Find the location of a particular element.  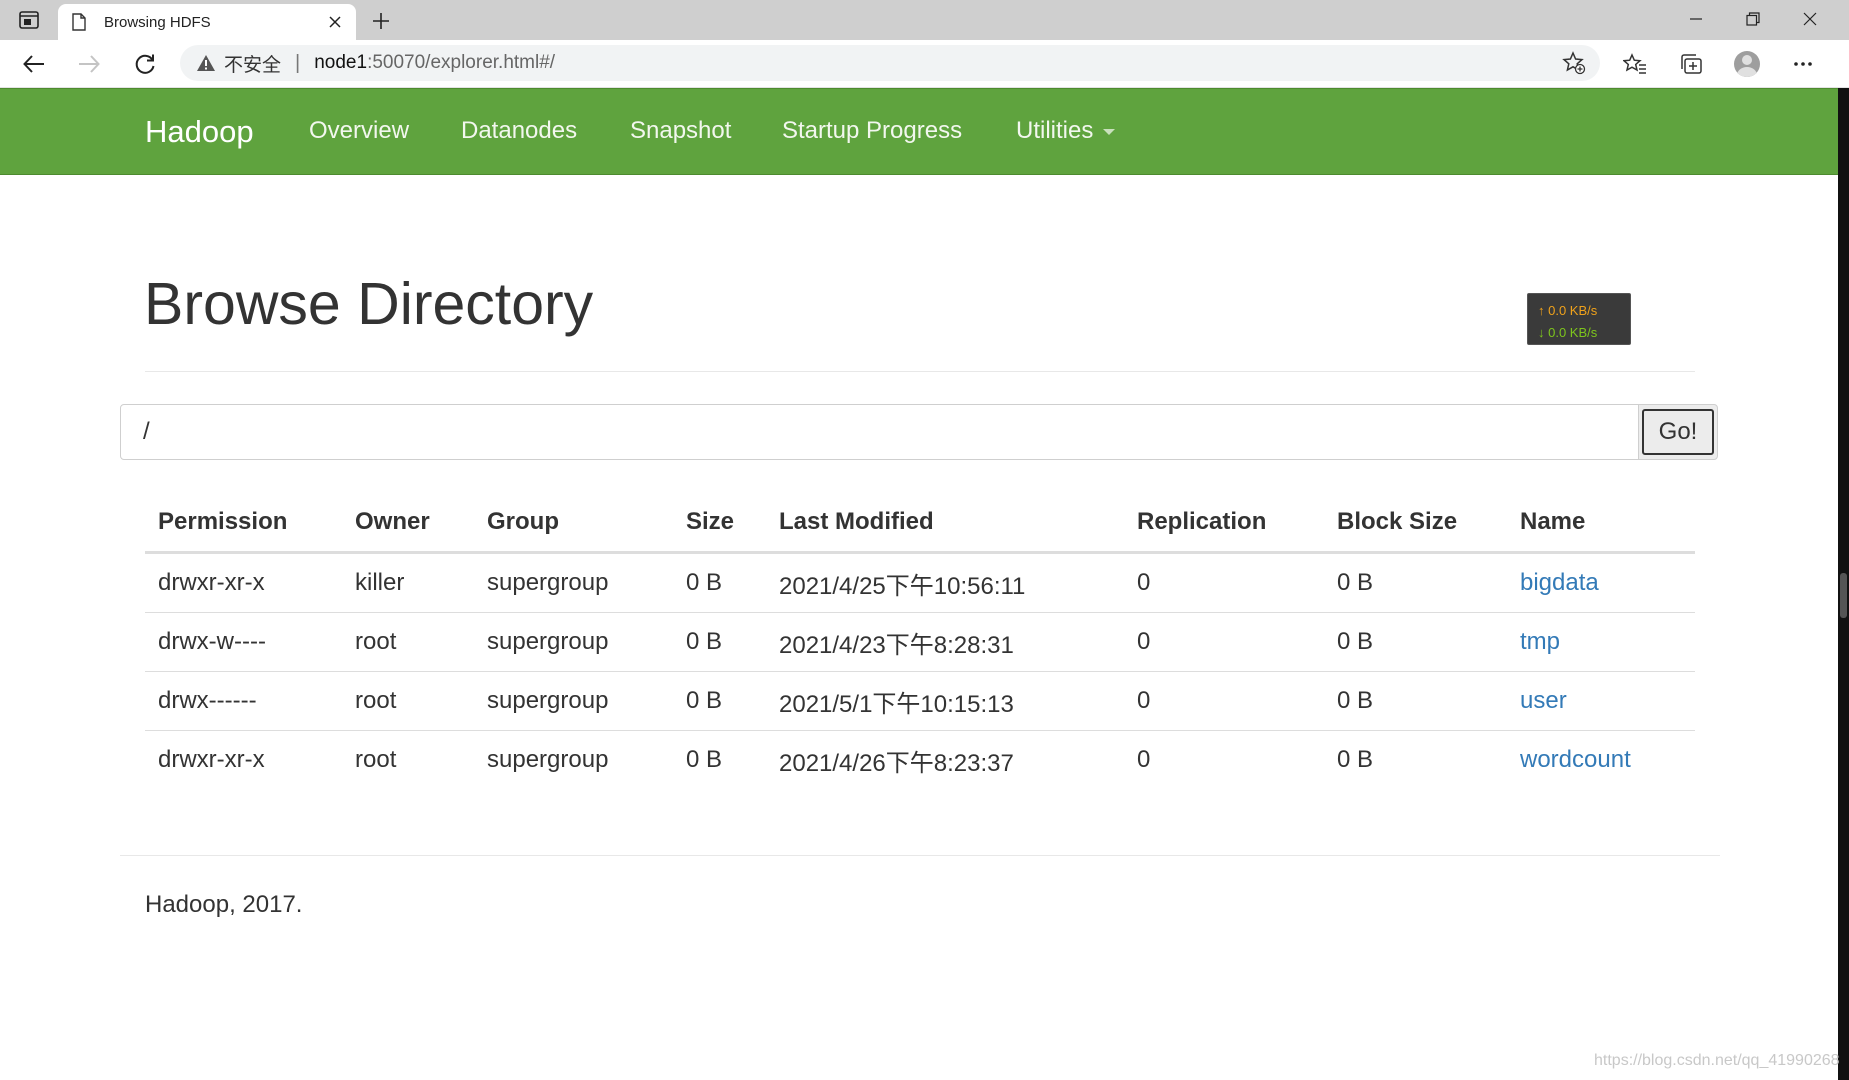

entry-link-bigdata: bigdata is located at coordinates (1559, 582).